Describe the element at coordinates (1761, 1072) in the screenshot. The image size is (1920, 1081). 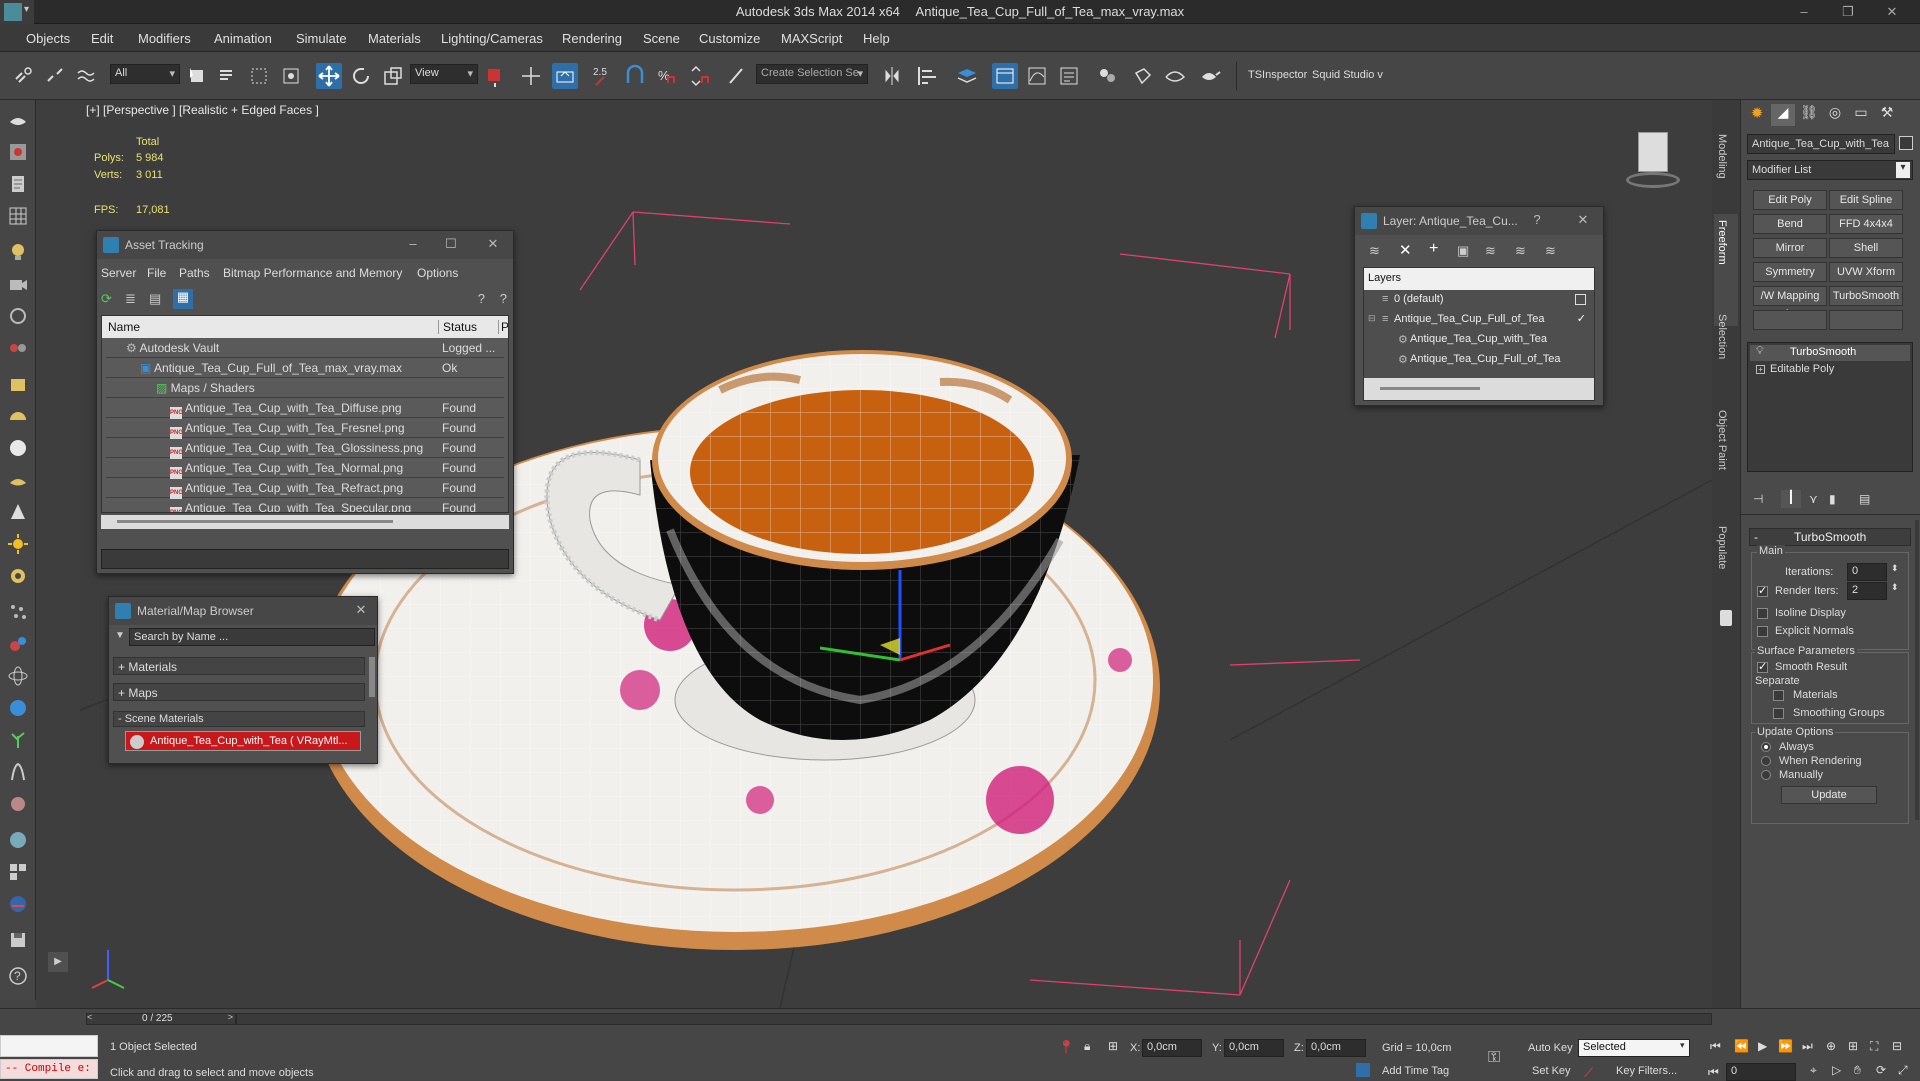
I see `current-frame-field: 0` at that location.